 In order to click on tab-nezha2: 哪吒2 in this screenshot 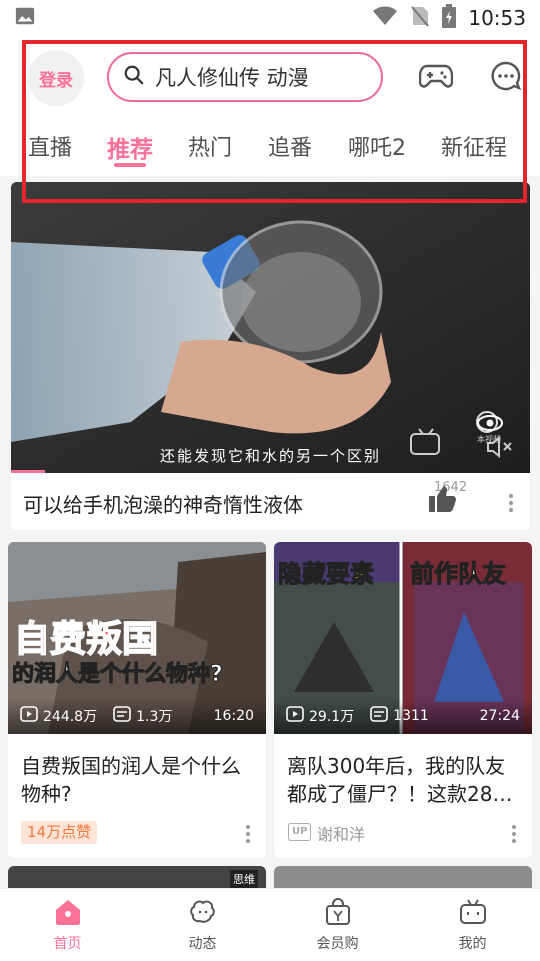, I will do `click(377, 146)`.